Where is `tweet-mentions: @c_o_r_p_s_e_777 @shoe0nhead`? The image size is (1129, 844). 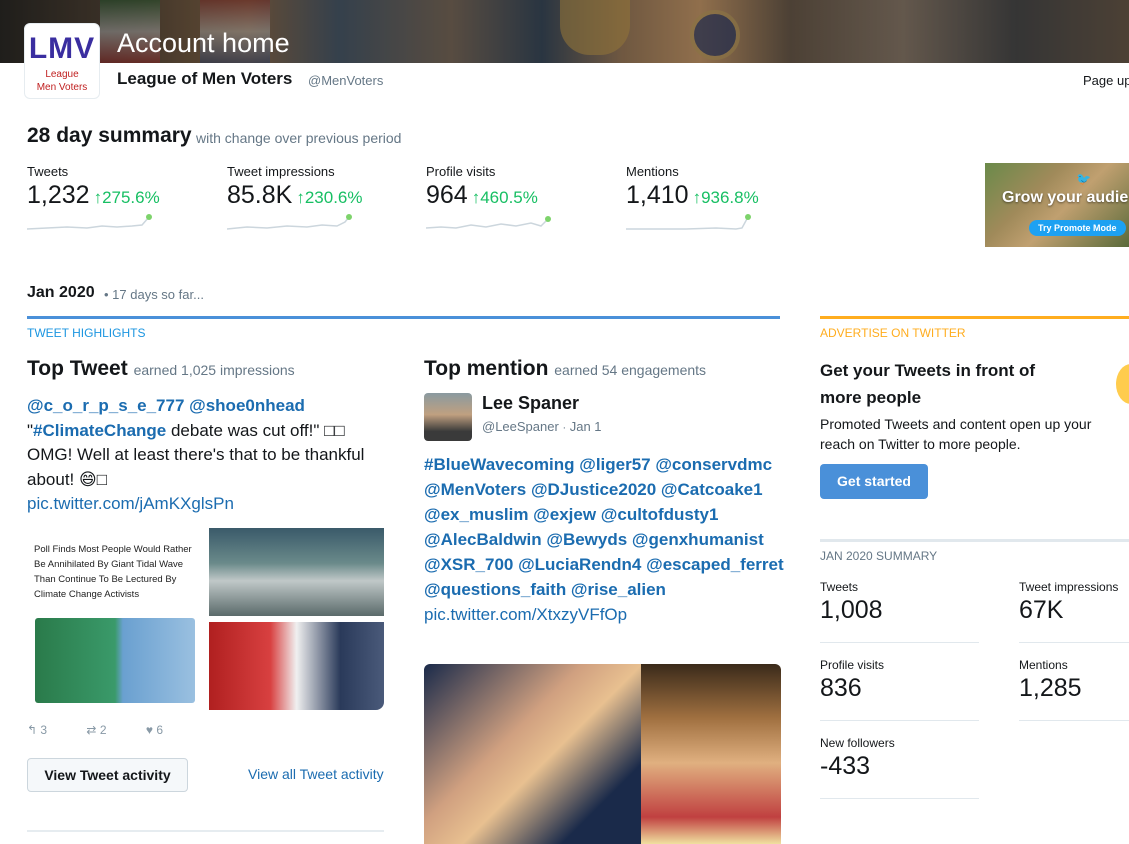
tweet-mentions: @c_o_r_p_s_e_777 @shoe0nhead is located at coordinates (166, 405).